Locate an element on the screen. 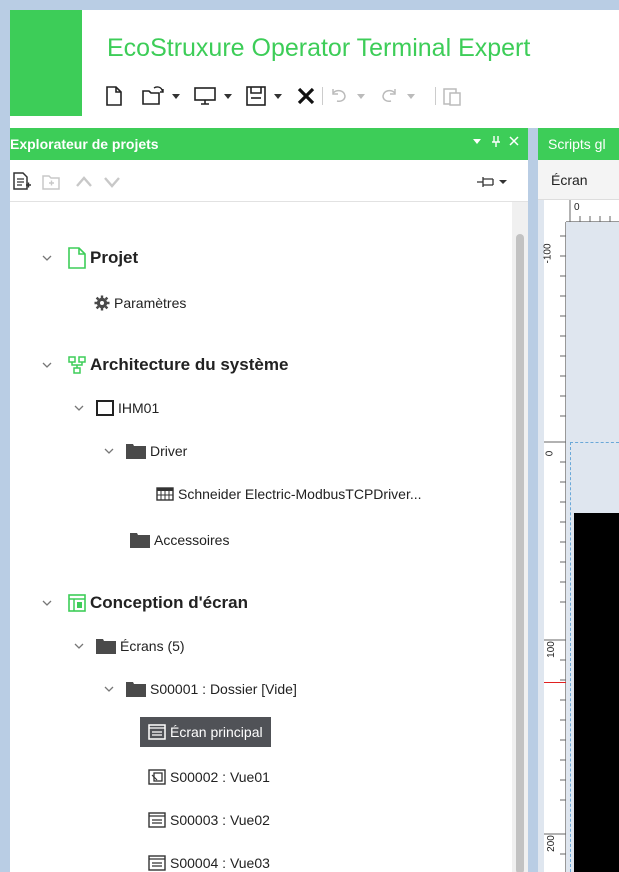  tree-node-ecrans: Écrans (5) is located at coordinates (129, 646).